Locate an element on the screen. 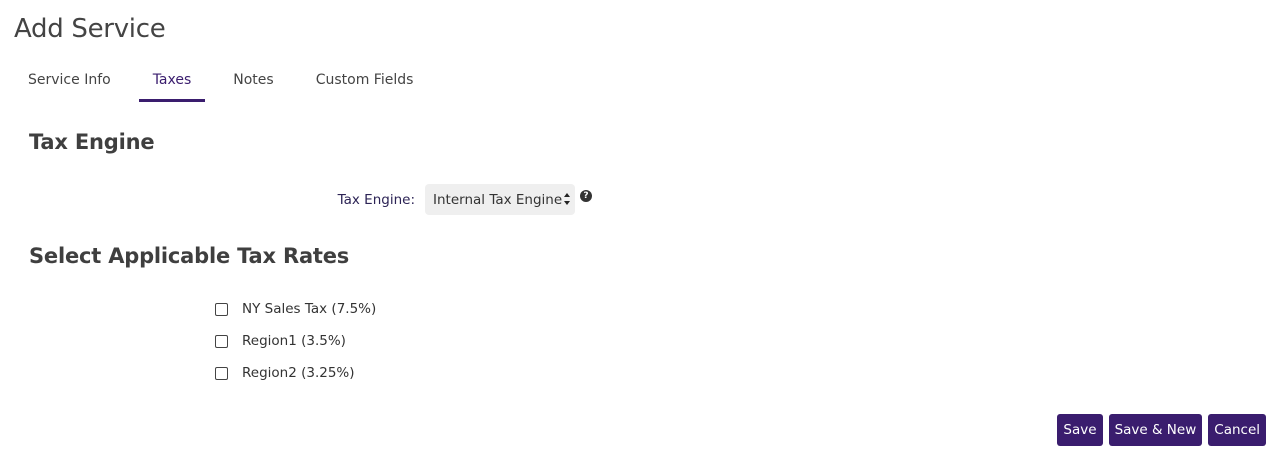 The height and width of the screenshot is (460, 1280). page-title: Add Service is located at coordinates (90, 29).